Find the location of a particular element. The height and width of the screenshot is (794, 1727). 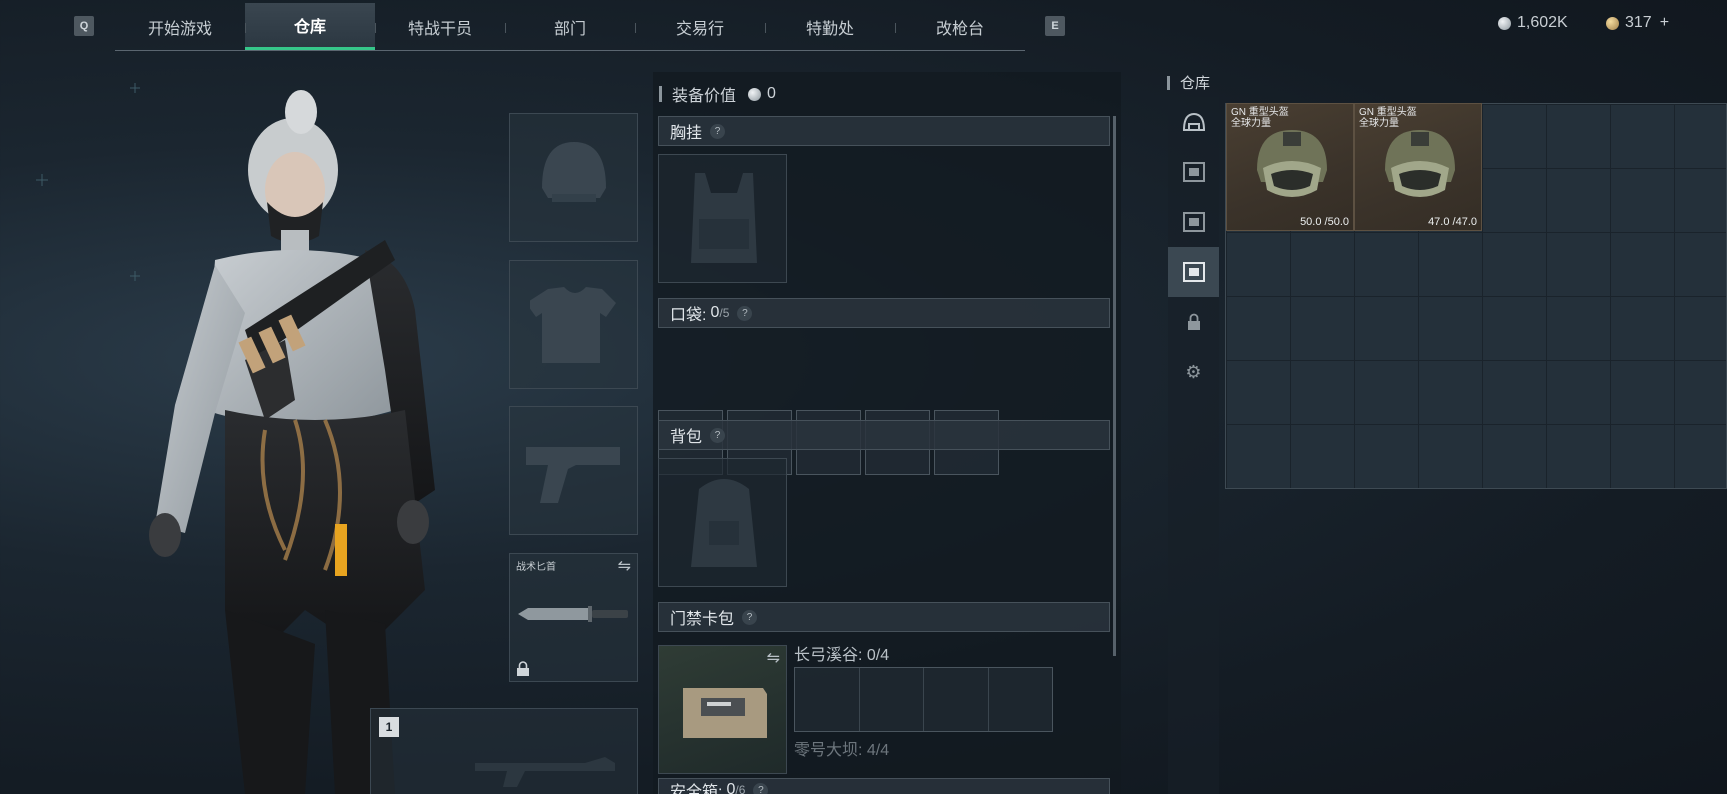

body-armor-placeholder-icon is located at coordinates (573, 325).